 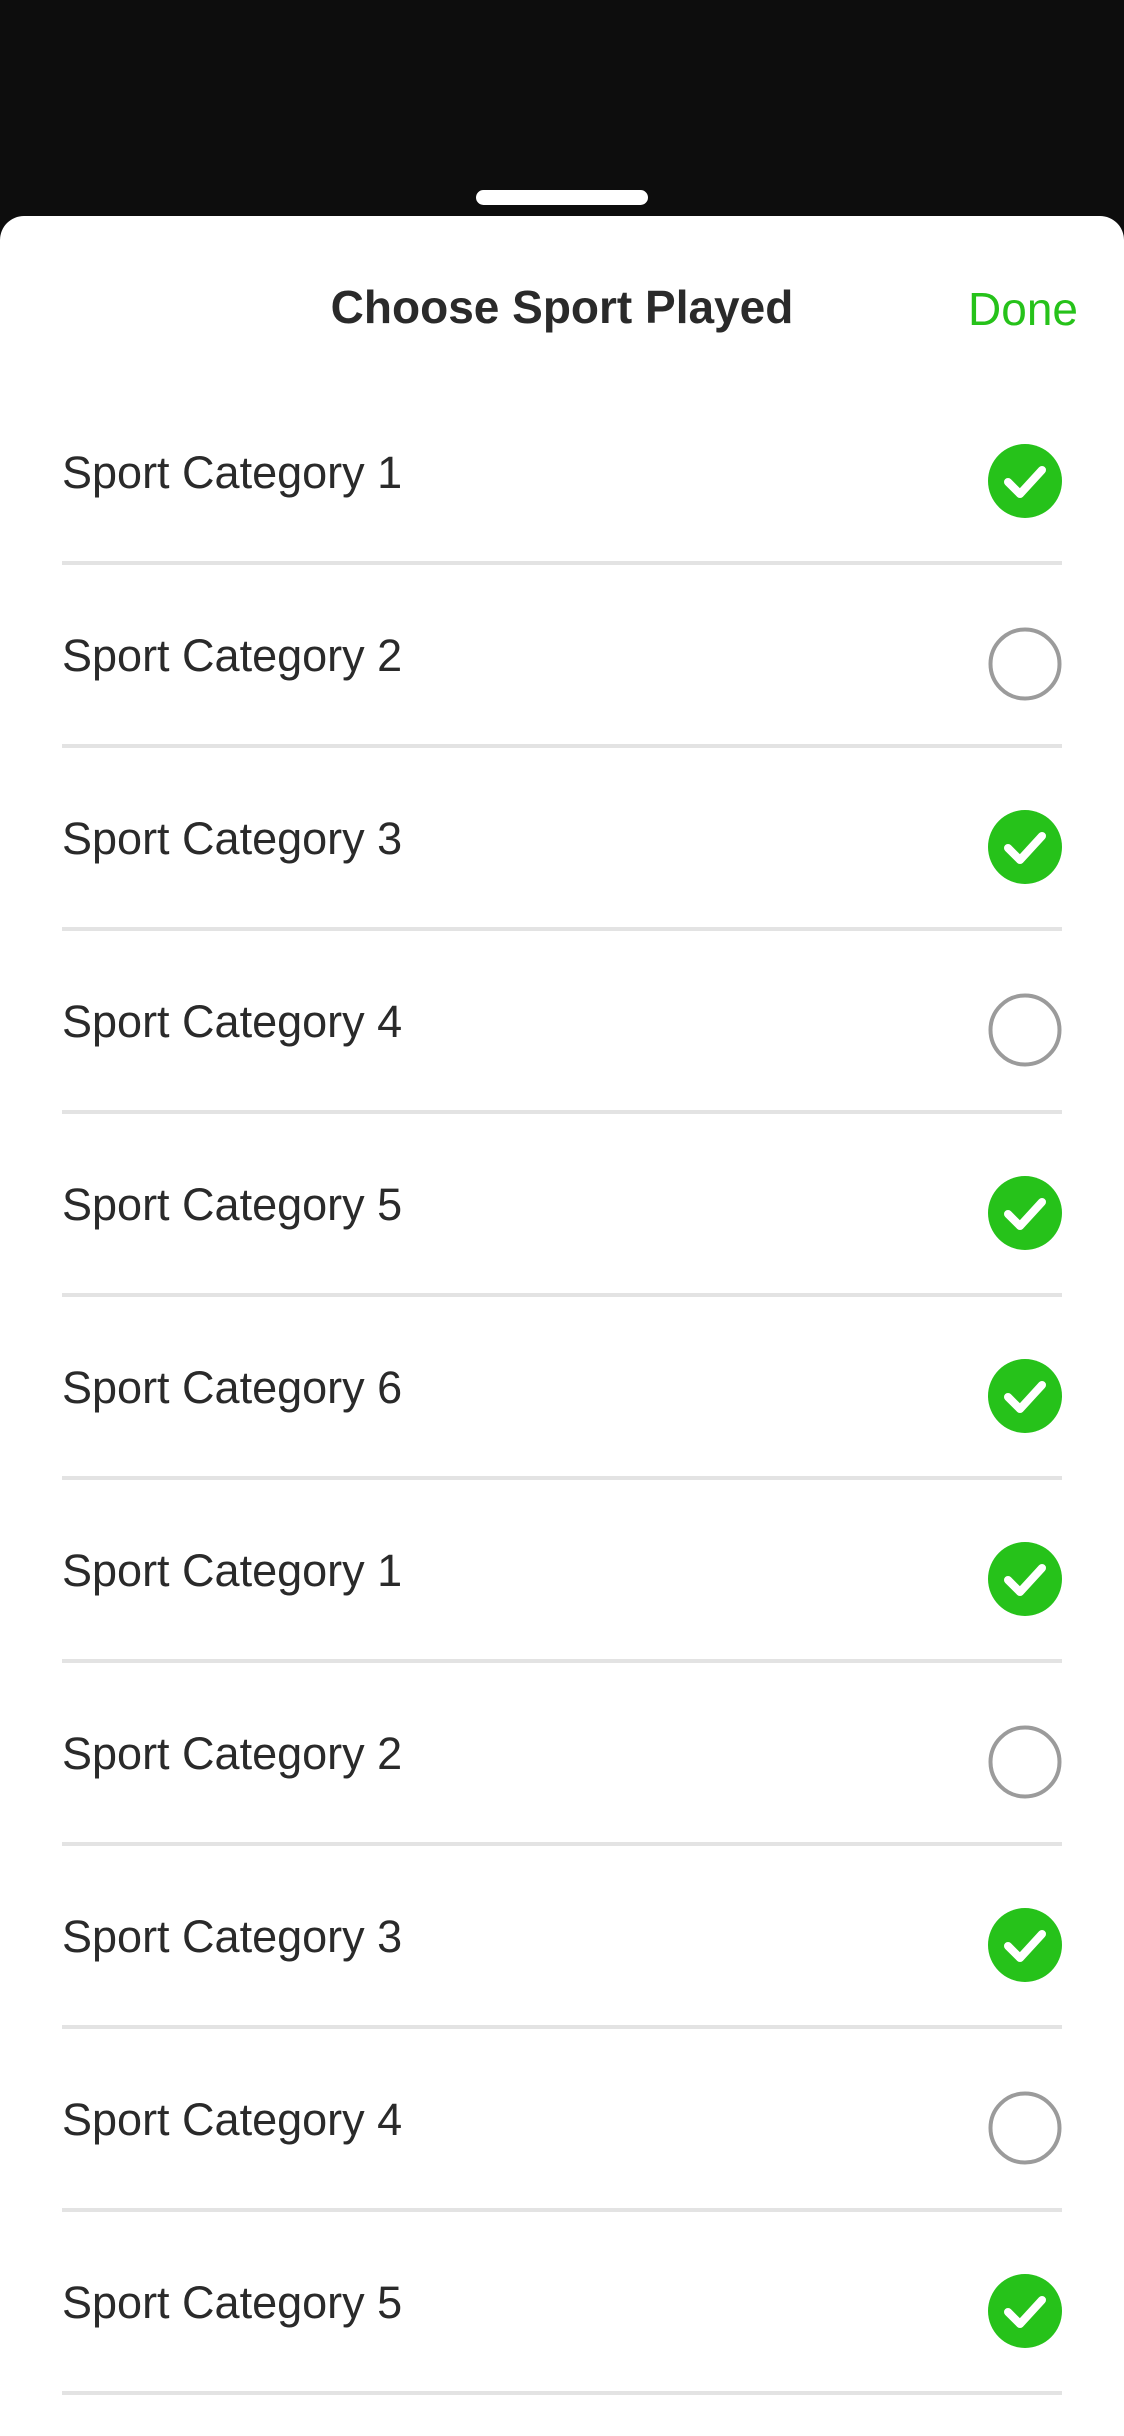 What do you see at coordinates (562, 197) in the screenshot?
I see `sheet-grabber-handle` at bounding box center [562, 197].